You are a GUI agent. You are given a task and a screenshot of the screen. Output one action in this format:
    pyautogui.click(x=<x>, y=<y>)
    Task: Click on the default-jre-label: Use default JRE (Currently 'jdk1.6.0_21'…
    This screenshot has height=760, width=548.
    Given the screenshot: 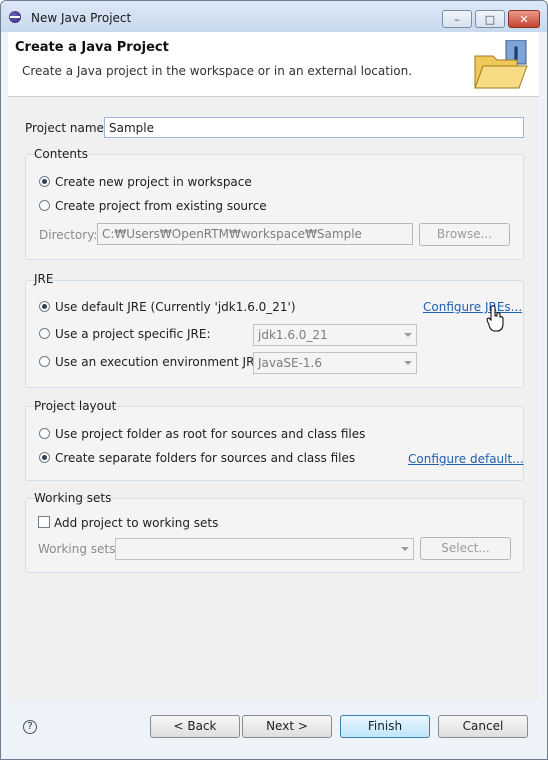 What is the action you would take?
    pyautogui.click(x=175, y=307)
    